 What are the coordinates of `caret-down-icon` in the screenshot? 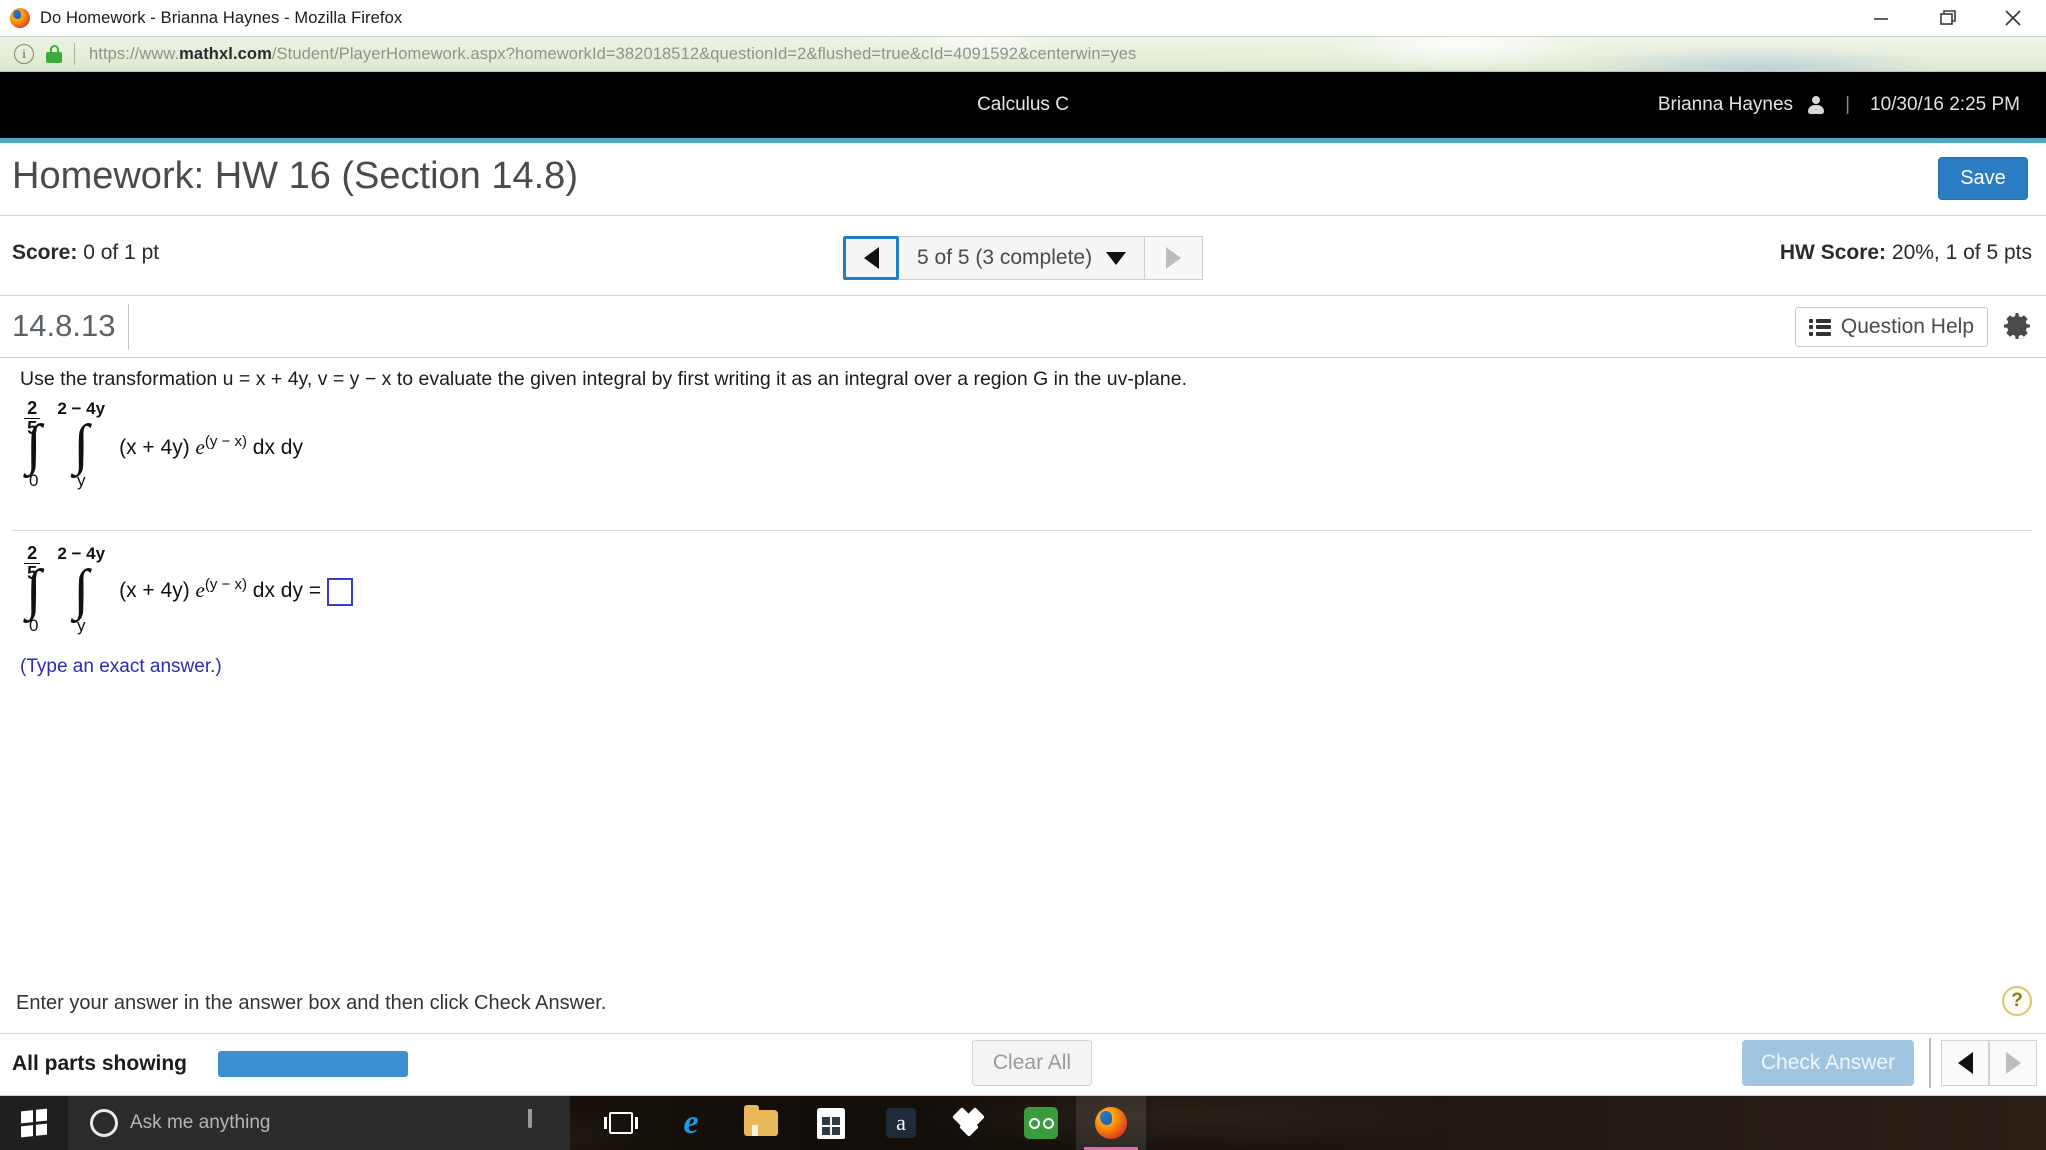 It's located at (1116, 258).